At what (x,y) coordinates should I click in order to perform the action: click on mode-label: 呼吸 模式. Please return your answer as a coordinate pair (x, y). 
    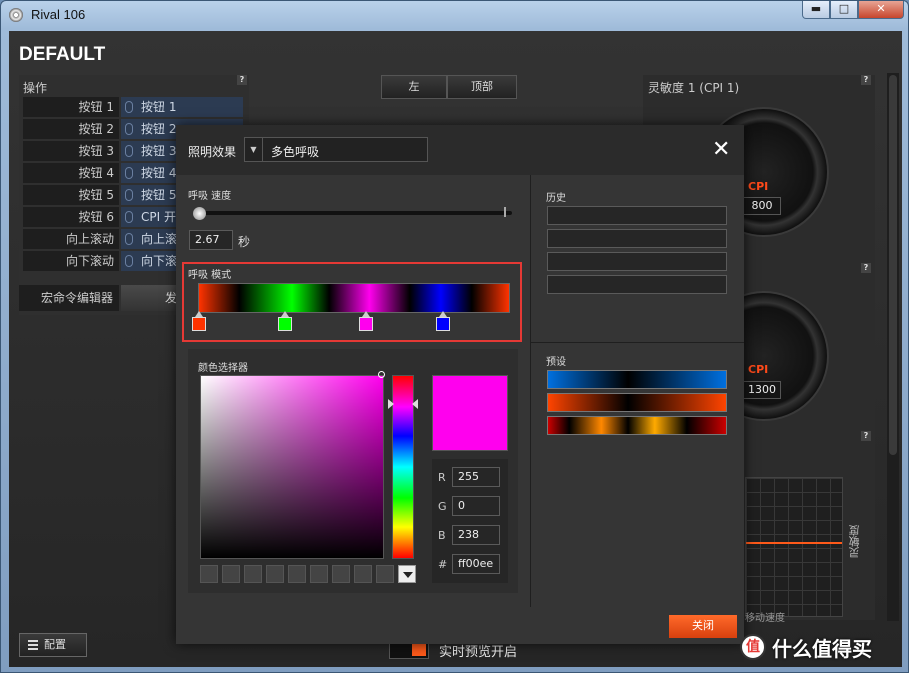
    Looking at the image, I should click on (210, 275).